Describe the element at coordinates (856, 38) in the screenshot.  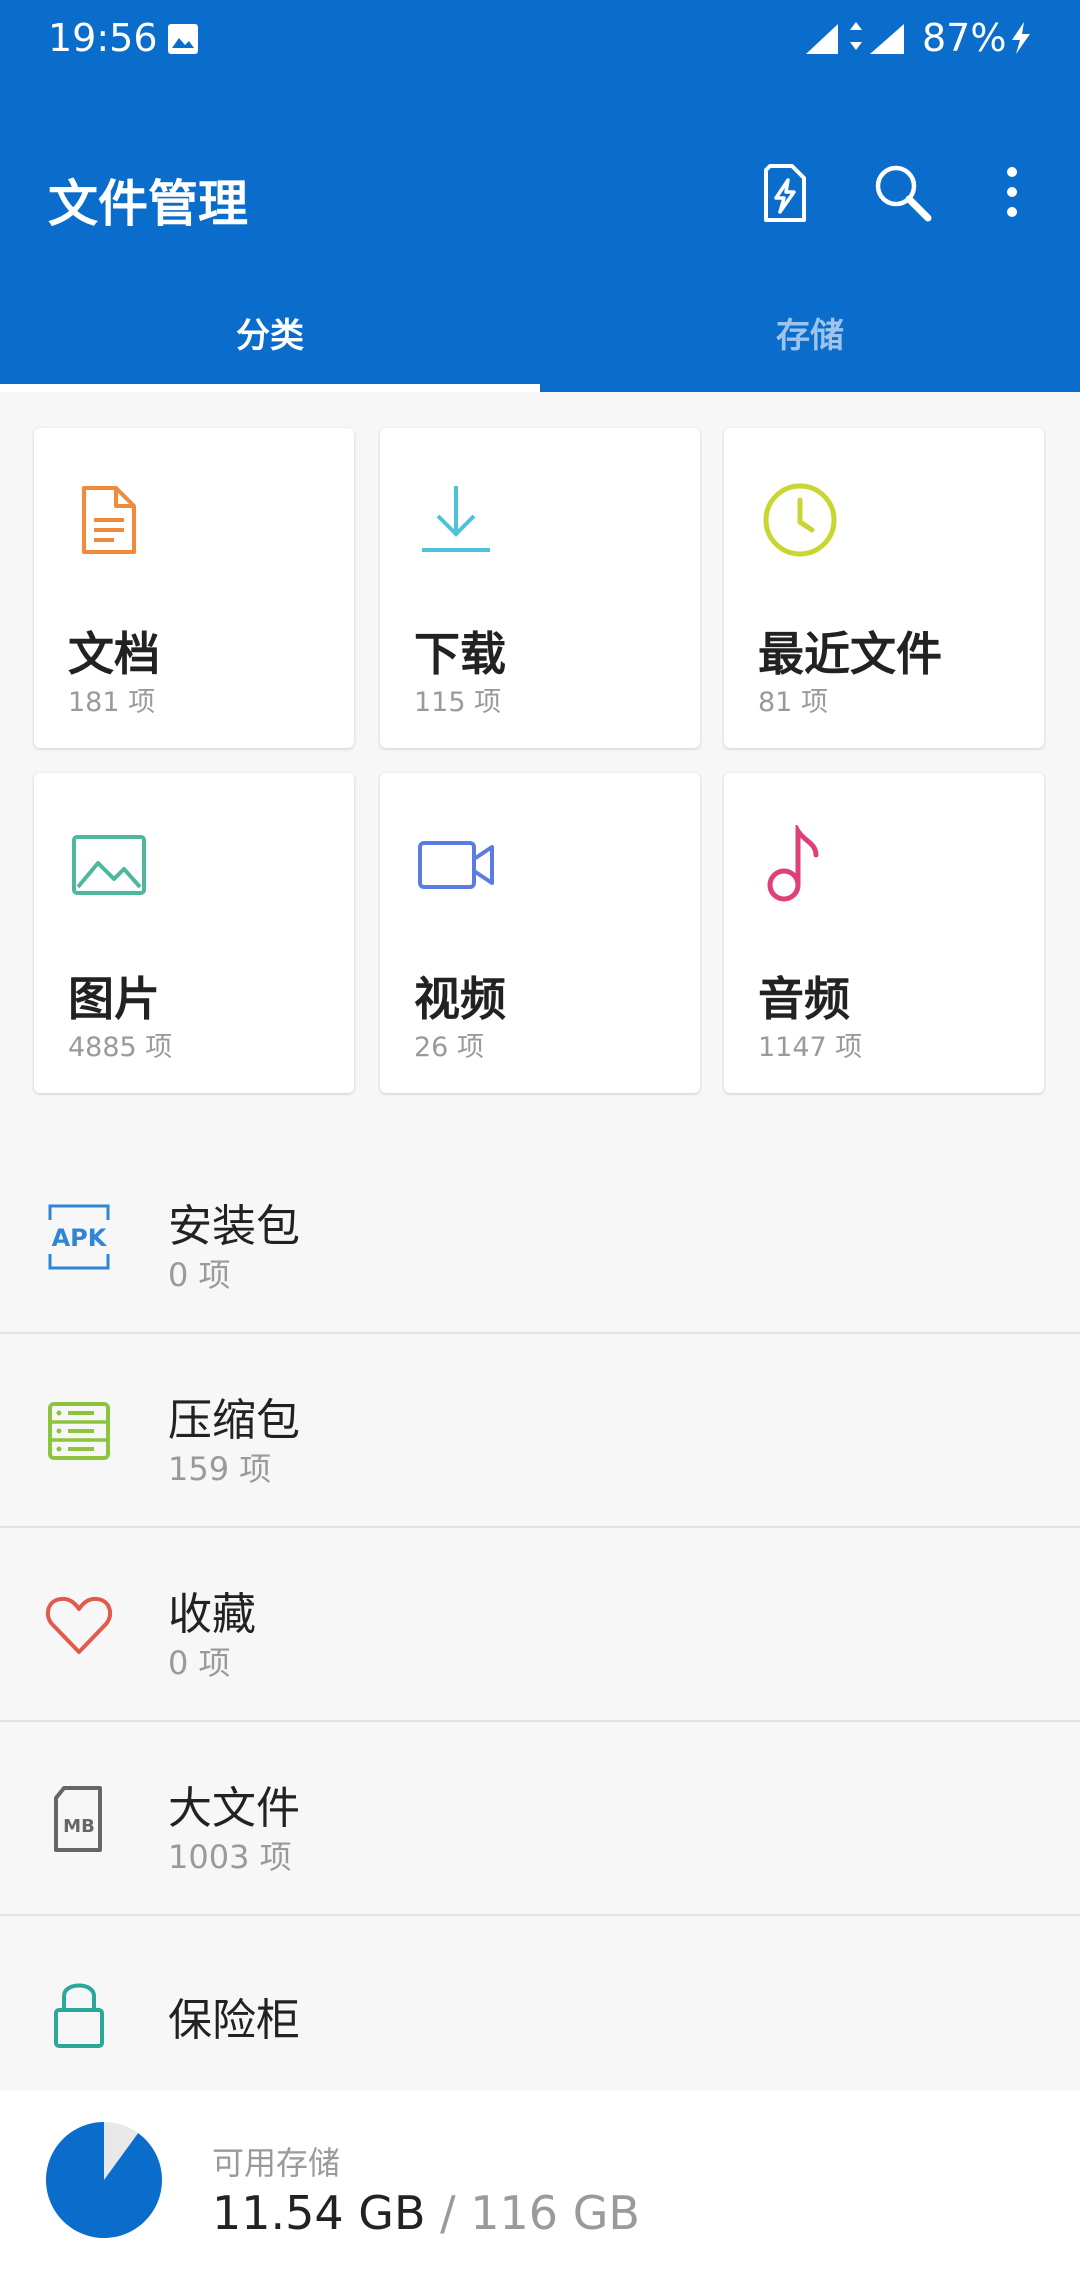
I see `data-arrows-icon` at that location.